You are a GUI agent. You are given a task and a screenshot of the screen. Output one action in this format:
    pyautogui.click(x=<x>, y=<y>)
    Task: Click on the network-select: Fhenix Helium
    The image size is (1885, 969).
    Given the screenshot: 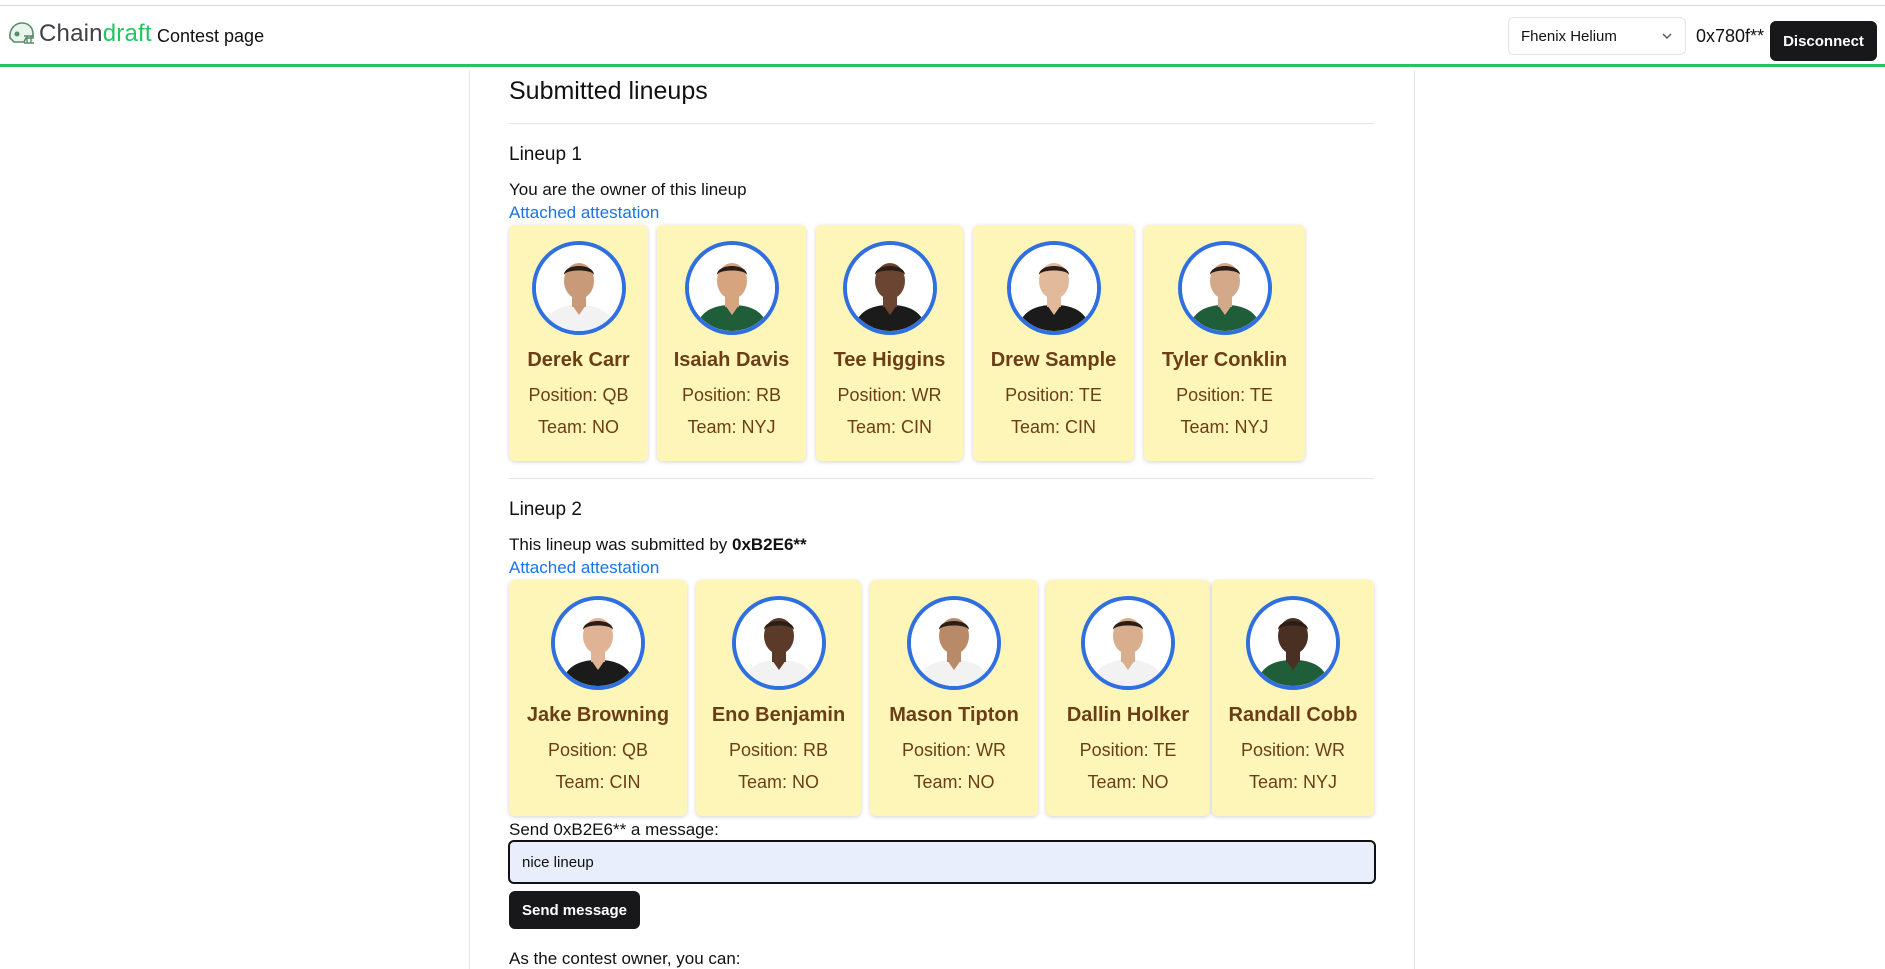 What is the action you would take?
    pyautogui.click(x=1597, y=36)
    